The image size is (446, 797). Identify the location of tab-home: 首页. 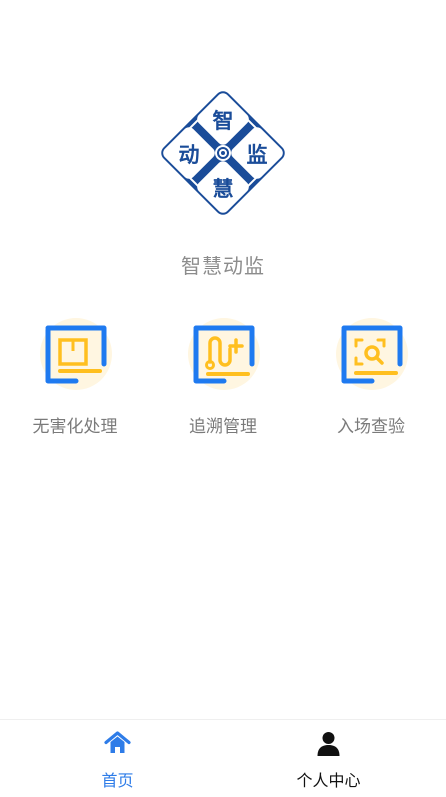
(117, 758).